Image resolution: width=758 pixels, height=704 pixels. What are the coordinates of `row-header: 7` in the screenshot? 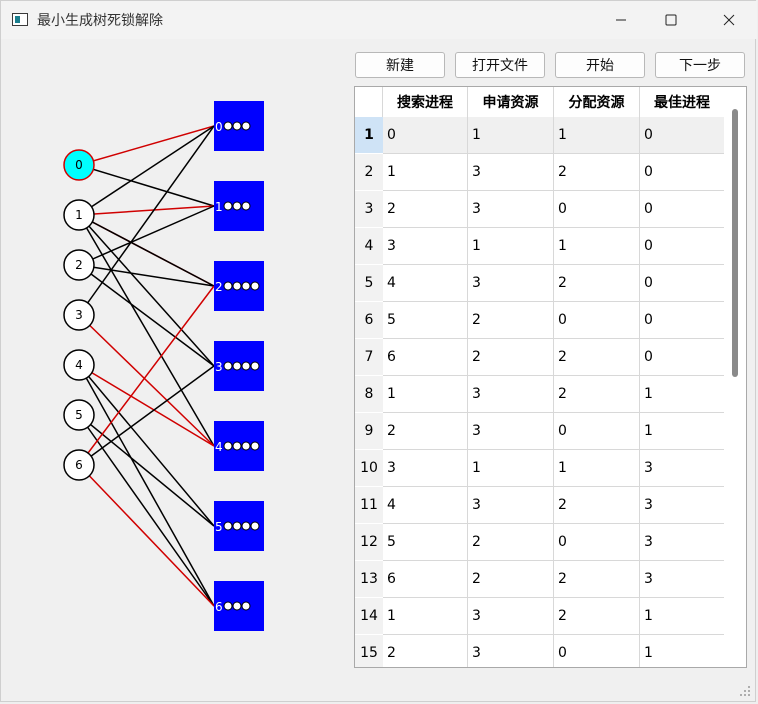 It's located at (369, 357).